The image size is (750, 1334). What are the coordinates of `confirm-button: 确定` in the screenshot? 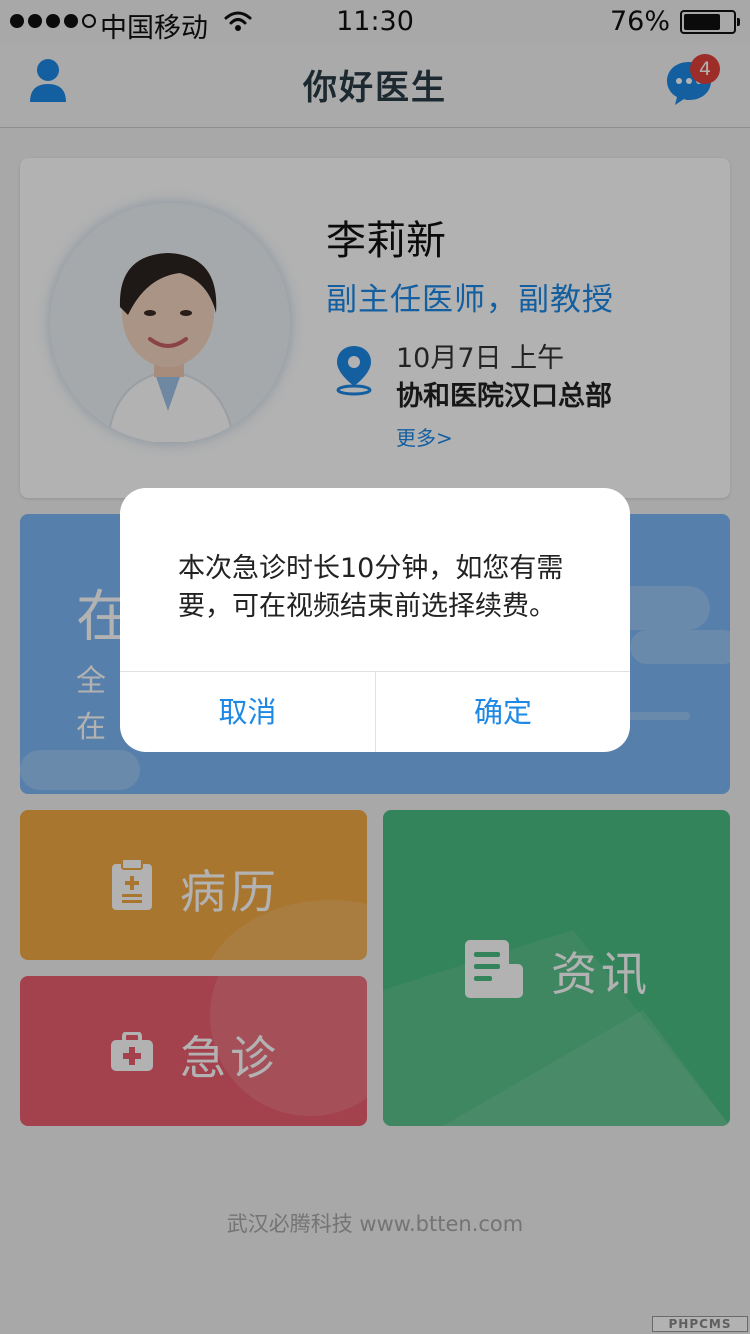 It's located at (502, 712).